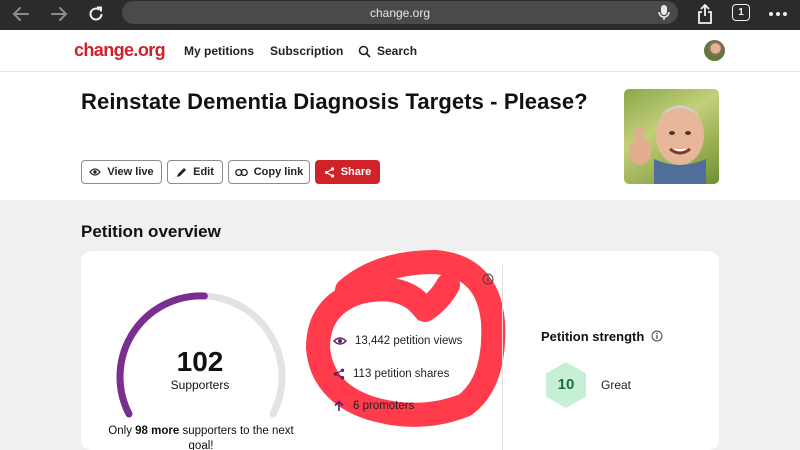 The image size is (800, 450). What do you see at coordinates (409, 341) in the screenshot?
I see `stat-views-text: 13,442 petition views` at bounding box center [409, 341].